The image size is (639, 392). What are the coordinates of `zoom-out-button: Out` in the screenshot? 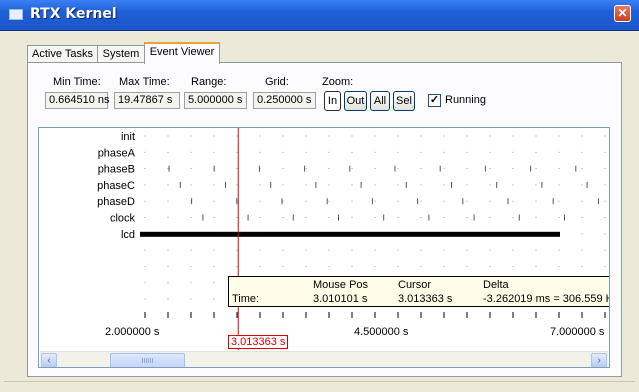 It's located at (355, 101).